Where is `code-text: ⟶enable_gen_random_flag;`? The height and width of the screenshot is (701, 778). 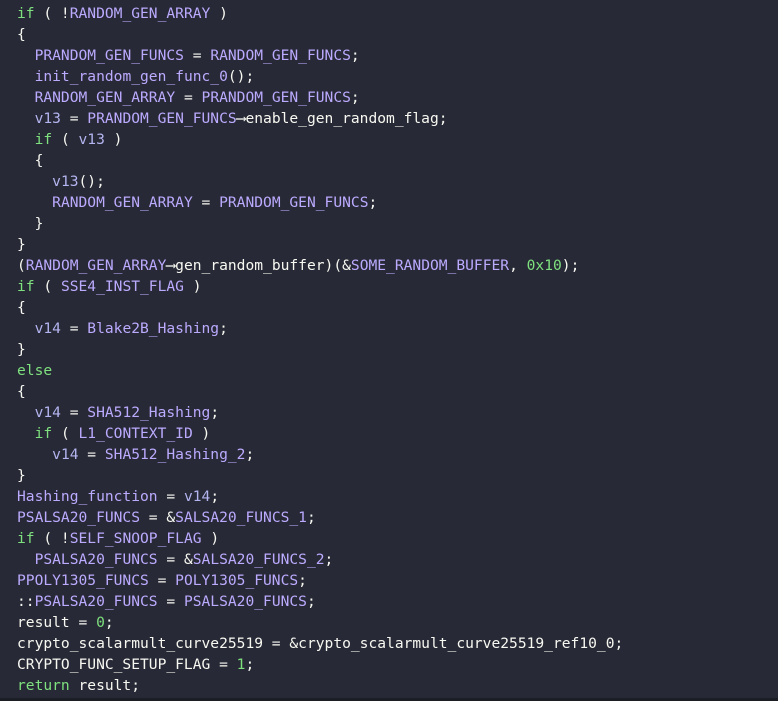 code-text: ⟶enable_gen_random_flag; is located at coordinates (342, 118).